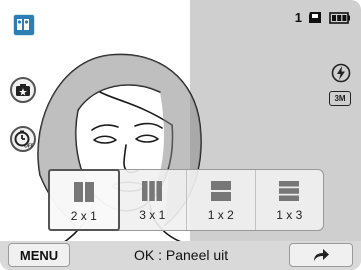 This screenshot has height=270, width=361. What do you see at coordinates (323, 17) in the screenshot?
I see `status-bar: 1` at bounding box center [323, 17].